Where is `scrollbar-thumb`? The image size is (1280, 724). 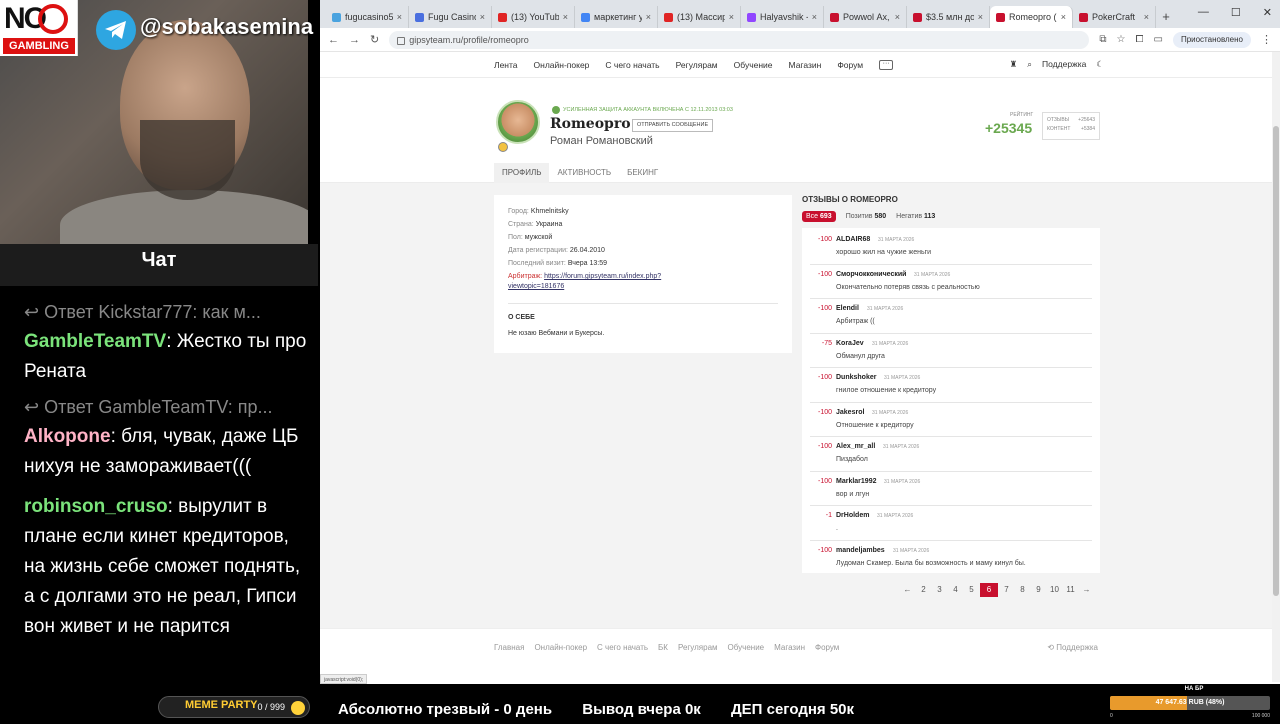 scrollbar-thumb is located at coordinates (1276, 361).